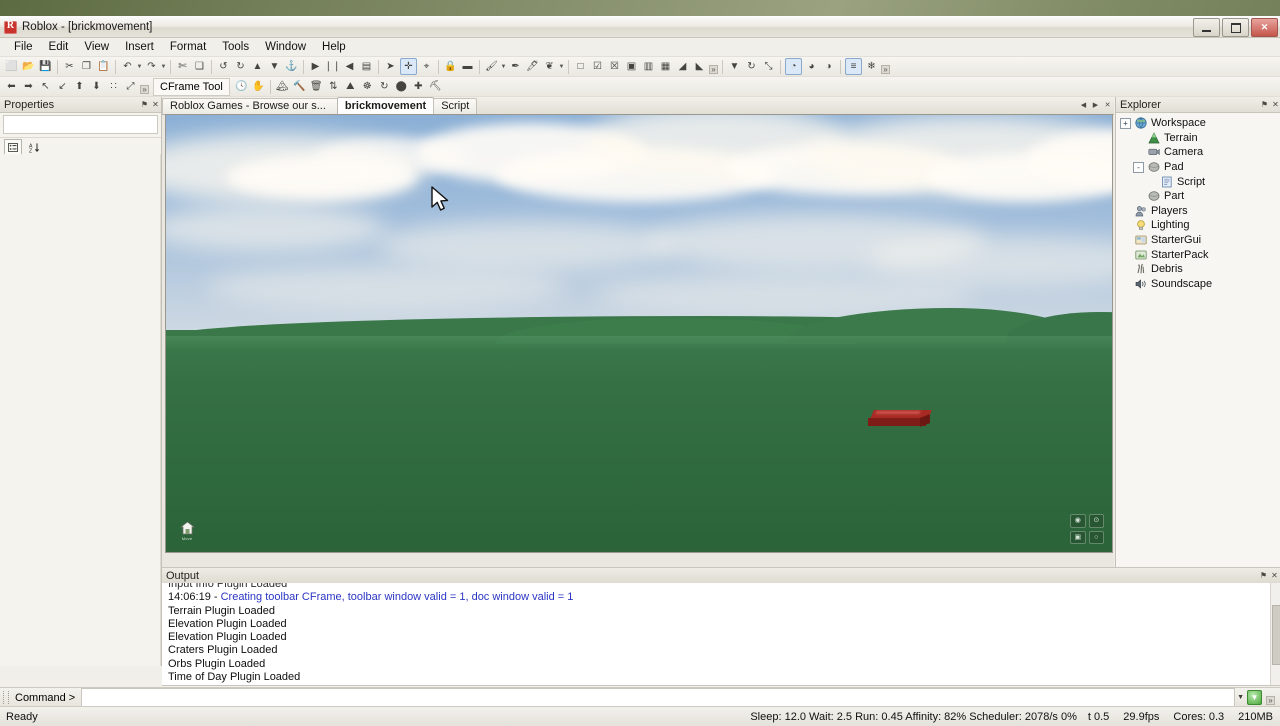 Image resolution: width=1280 pixels, height=726 pixels. What do you see at coordinates (151, 66) in the screenshot?
I see `redo-icon: ↷` at bounding box center [151, 66].